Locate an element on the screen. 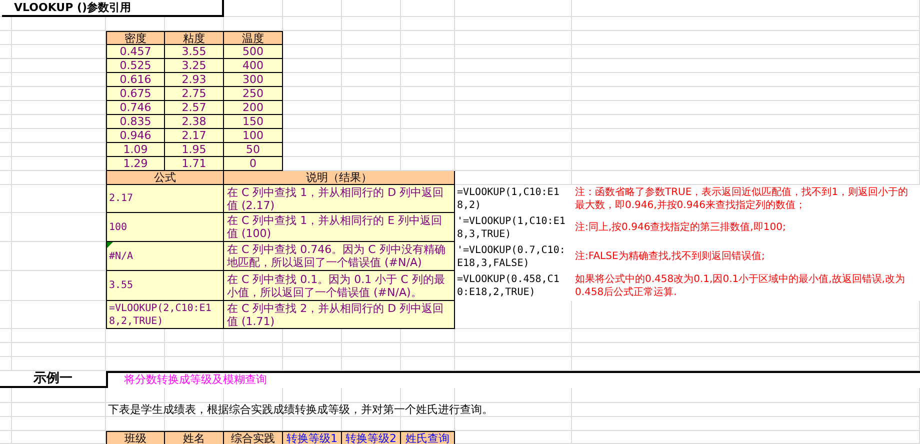 This screenshot has width=920, height=444. section-subtitle: 将分数转换成等级及模糊查询 is located at coordinates (195, 379).